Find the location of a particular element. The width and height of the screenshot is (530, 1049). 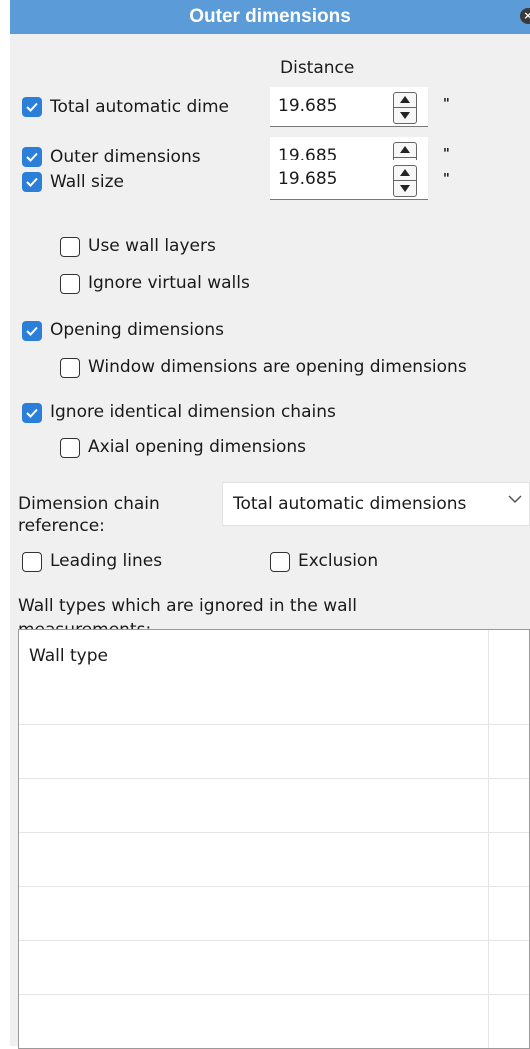

ignore-virtual-walls-label: Ignore virtual walls is located at coordinates (169, 283).